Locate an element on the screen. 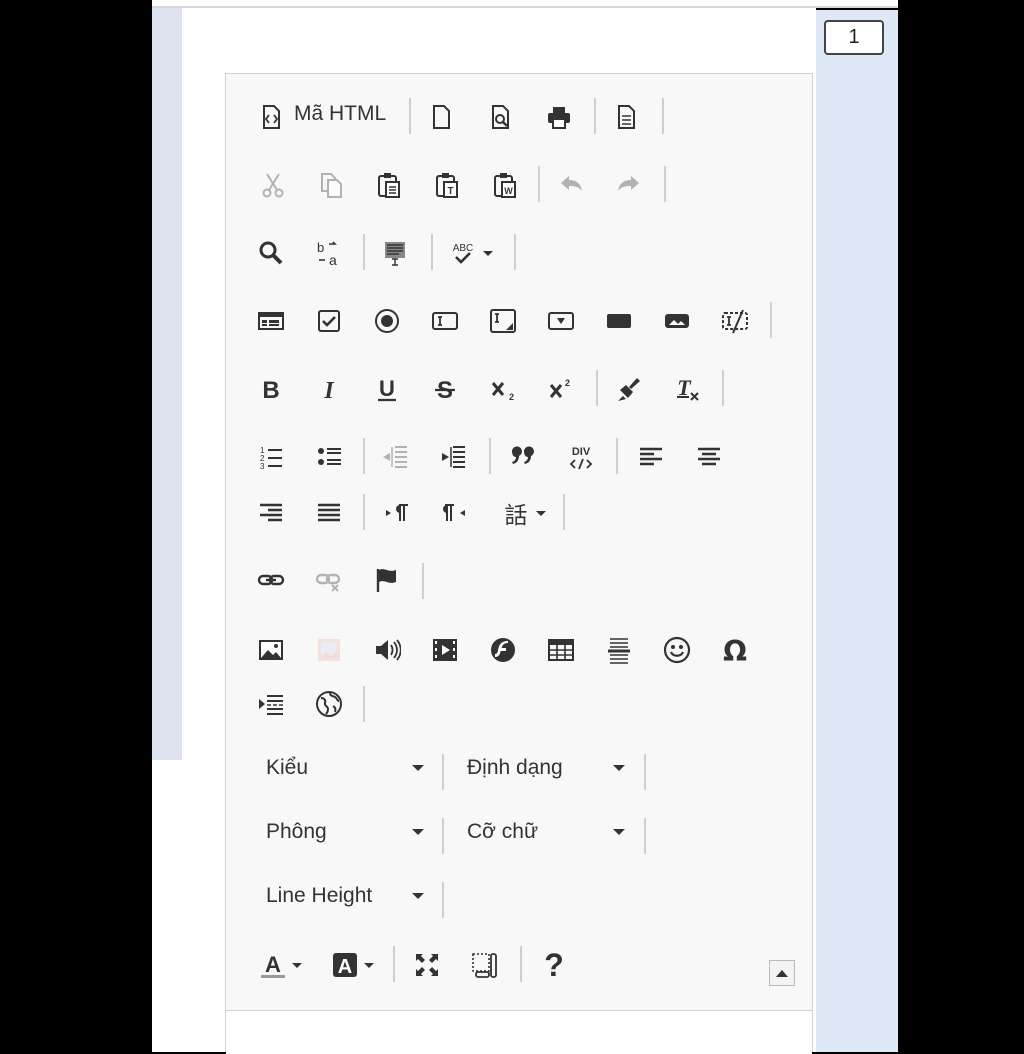 The width and height of the screenshot is (1024, 1054). hidden-field-icon is located at coordinates (735, 321).